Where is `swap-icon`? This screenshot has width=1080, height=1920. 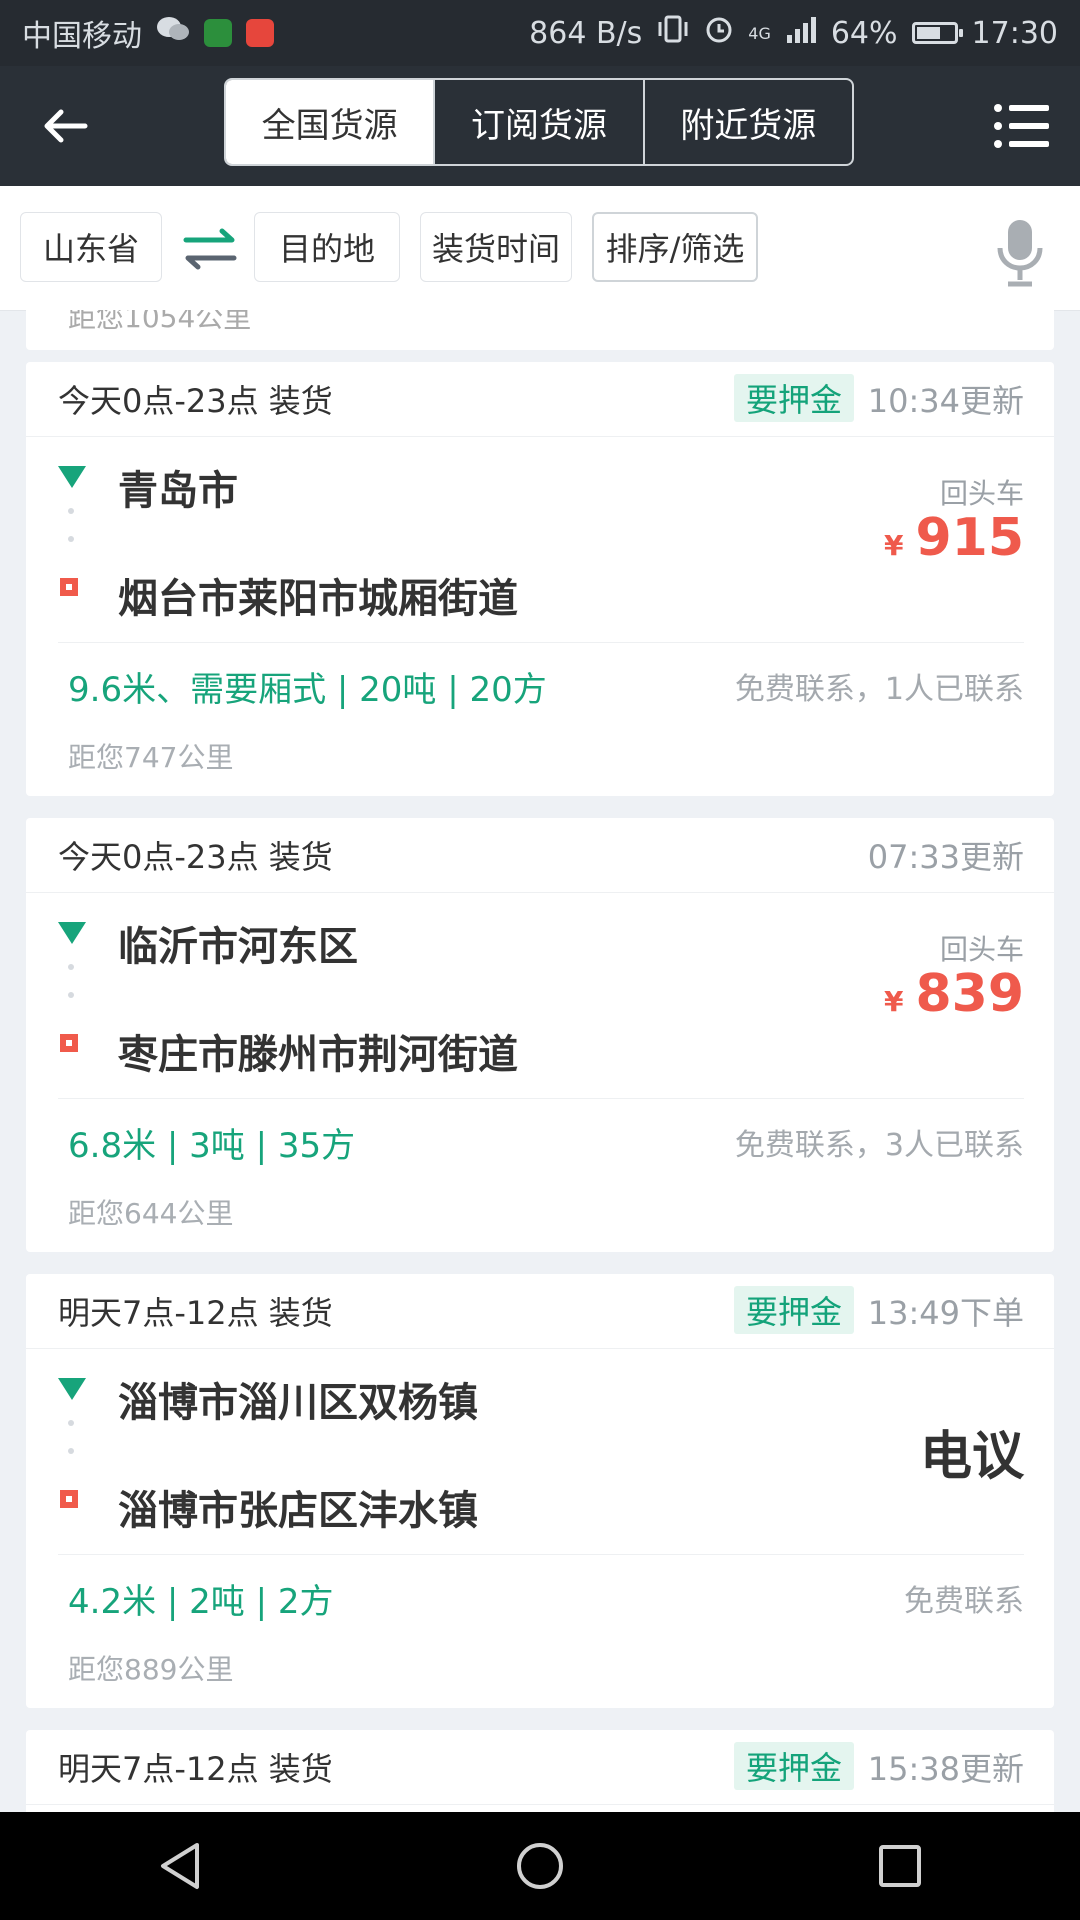 swap-icon is located at coordinates (210, 249).